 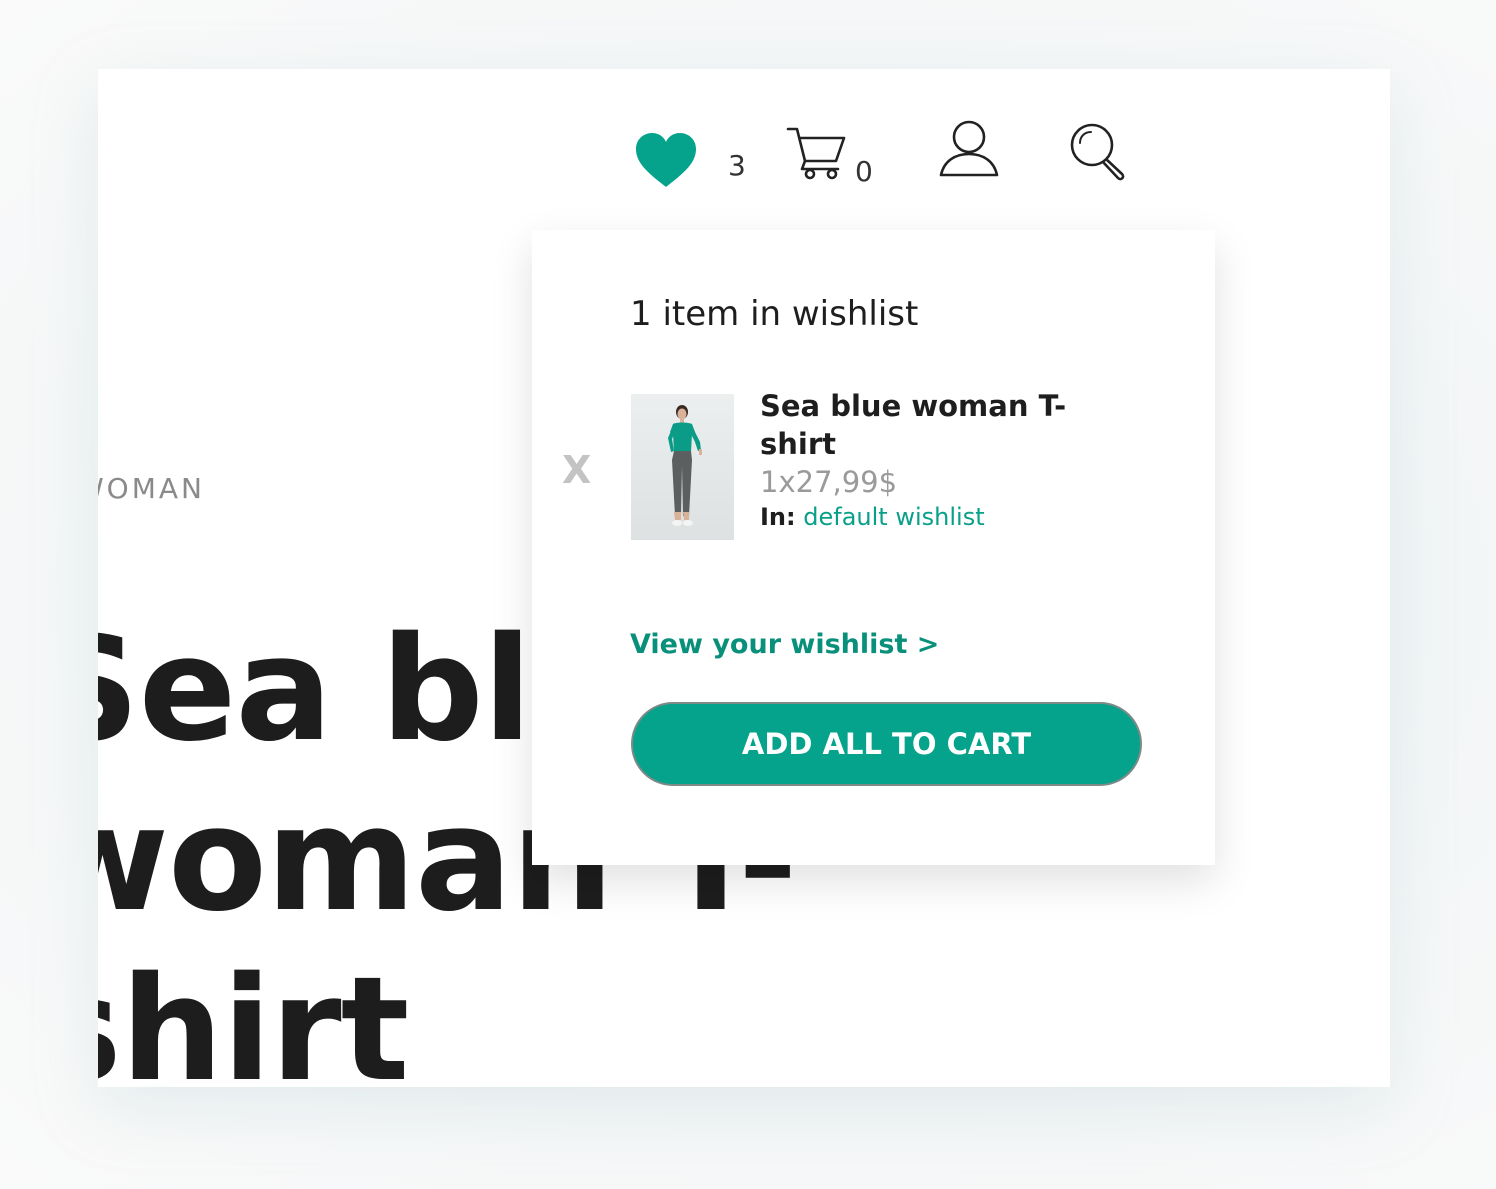 I want to click on account-button, so click(x=971, y=151).